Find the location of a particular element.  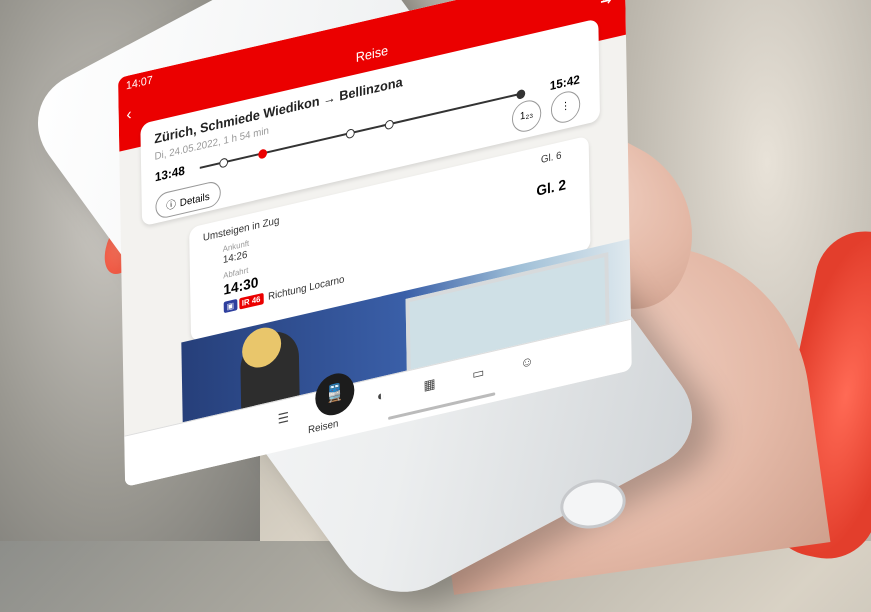

details-button: ⓘ Details is located at coordinates (188, 200).